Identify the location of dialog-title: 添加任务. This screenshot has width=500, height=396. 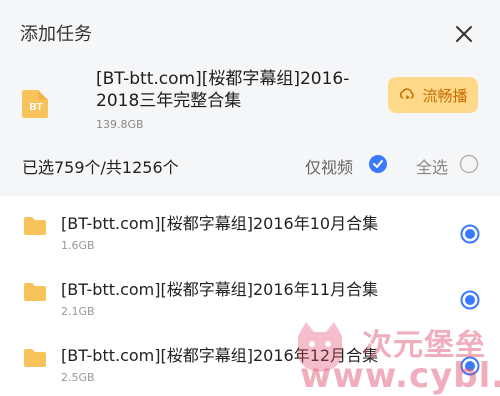
(56, 34).